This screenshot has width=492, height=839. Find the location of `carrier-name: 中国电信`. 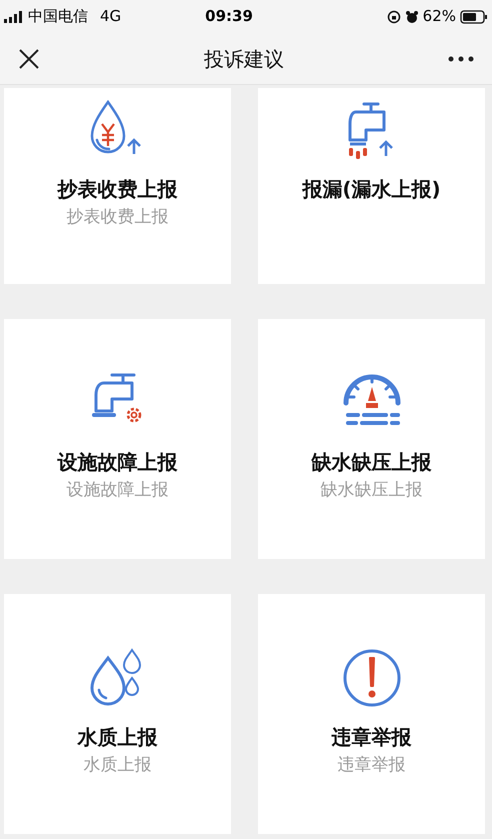

carrier-name: 中国电信 is located at coordinates (58, 17).